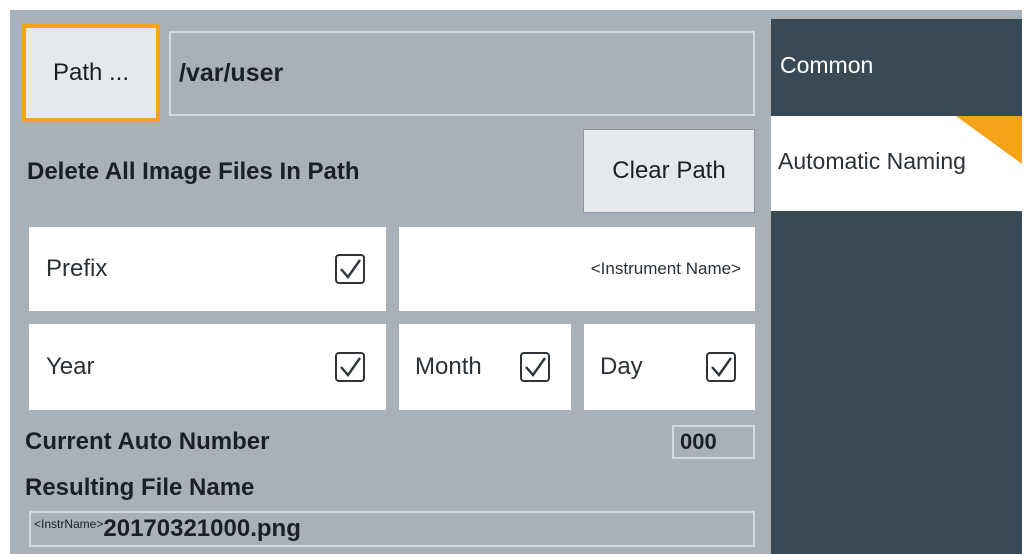 The height and width of the screenshot is (554, 1025). What do you see at coordinates (140, 487) in the screenshot?
I see `resulting-file-name-label: Resulting File Name` at bounding box center [140, 487].